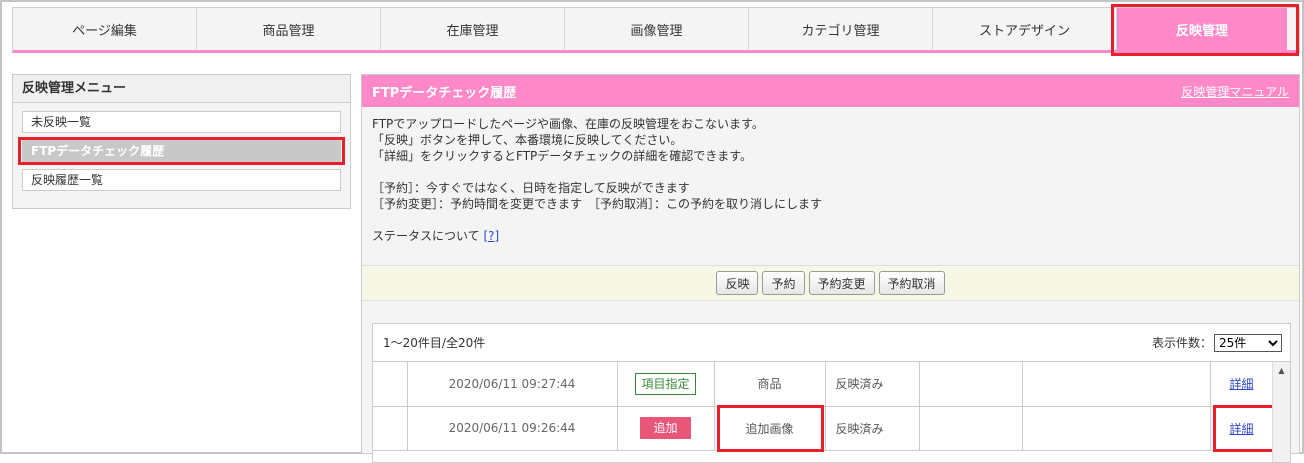 The image size is (1304, 463). Describe the element at coordinates (491, 236) in the screenshot. I see `status-help-link: [?]` at that location.